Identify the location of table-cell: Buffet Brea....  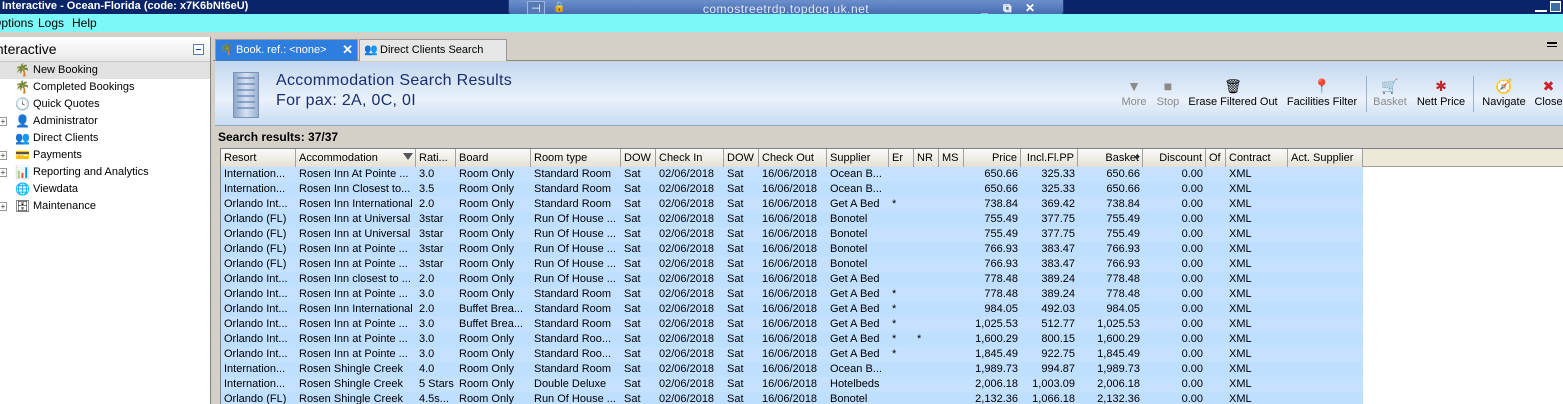
(493, 324).